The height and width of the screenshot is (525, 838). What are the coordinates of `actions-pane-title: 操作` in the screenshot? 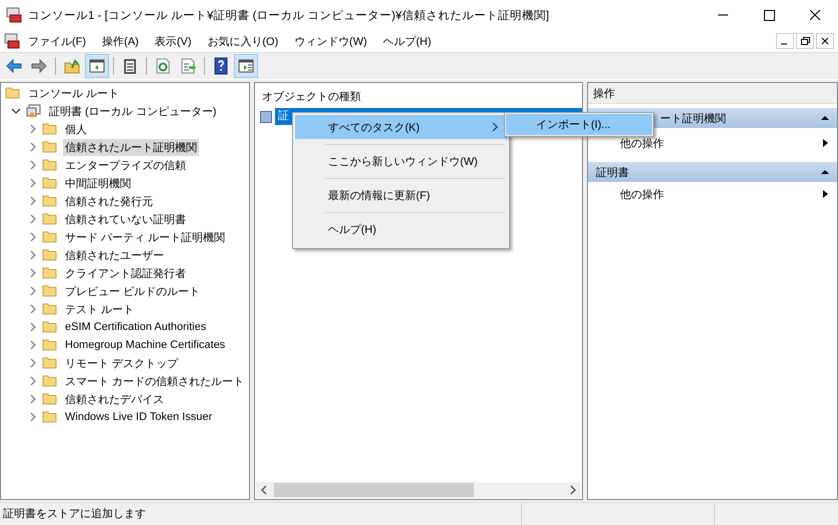 It's located at (712, 93).